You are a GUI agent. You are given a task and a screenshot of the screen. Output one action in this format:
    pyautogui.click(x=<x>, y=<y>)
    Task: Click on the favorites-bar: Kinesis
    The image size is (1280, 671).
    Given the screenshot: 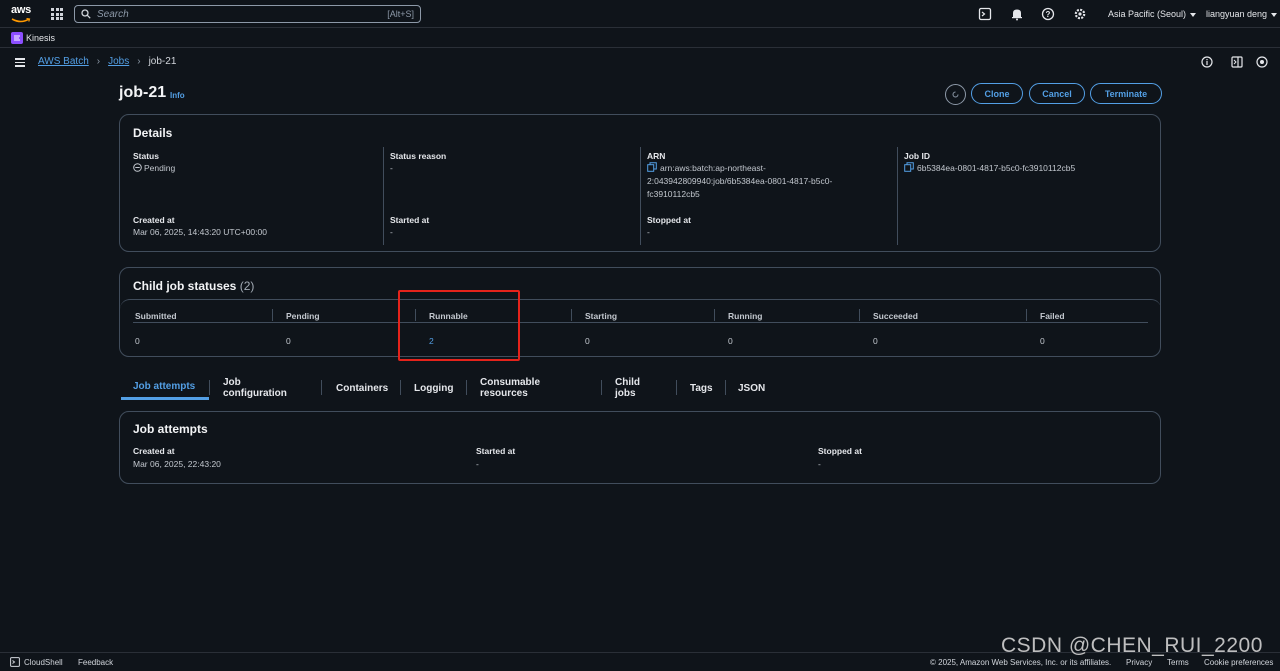 What is the action you would take?
    pyautogui.click(x=640, y=38)
    